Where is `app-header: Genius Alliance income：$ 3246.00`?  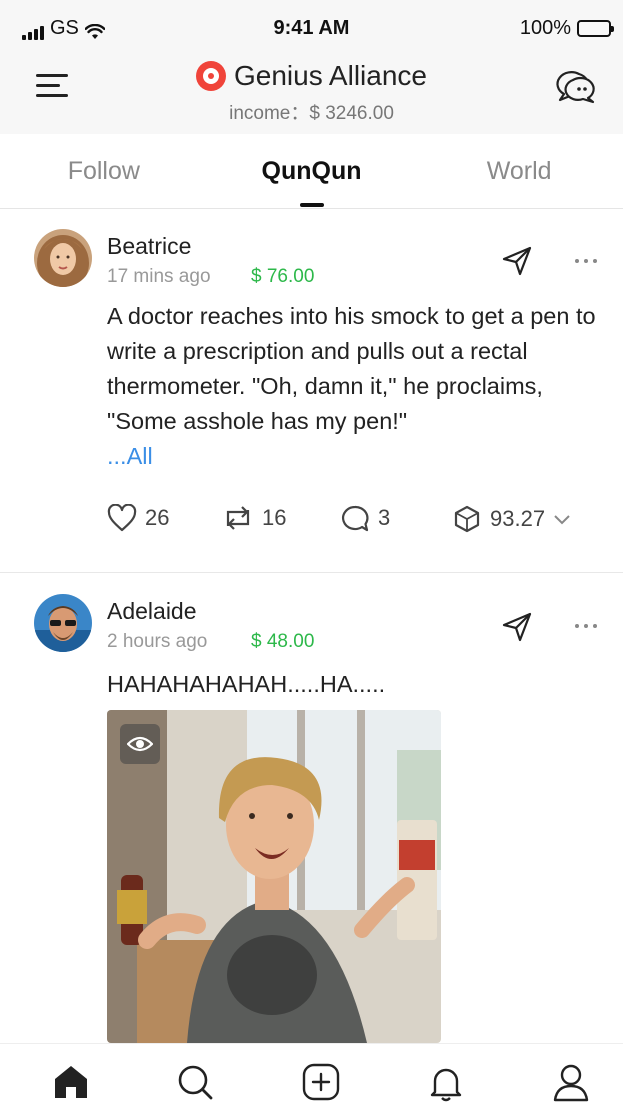
app-header: Genius Alliance income：$ 3246.00 is located at coordinates (311, 93).